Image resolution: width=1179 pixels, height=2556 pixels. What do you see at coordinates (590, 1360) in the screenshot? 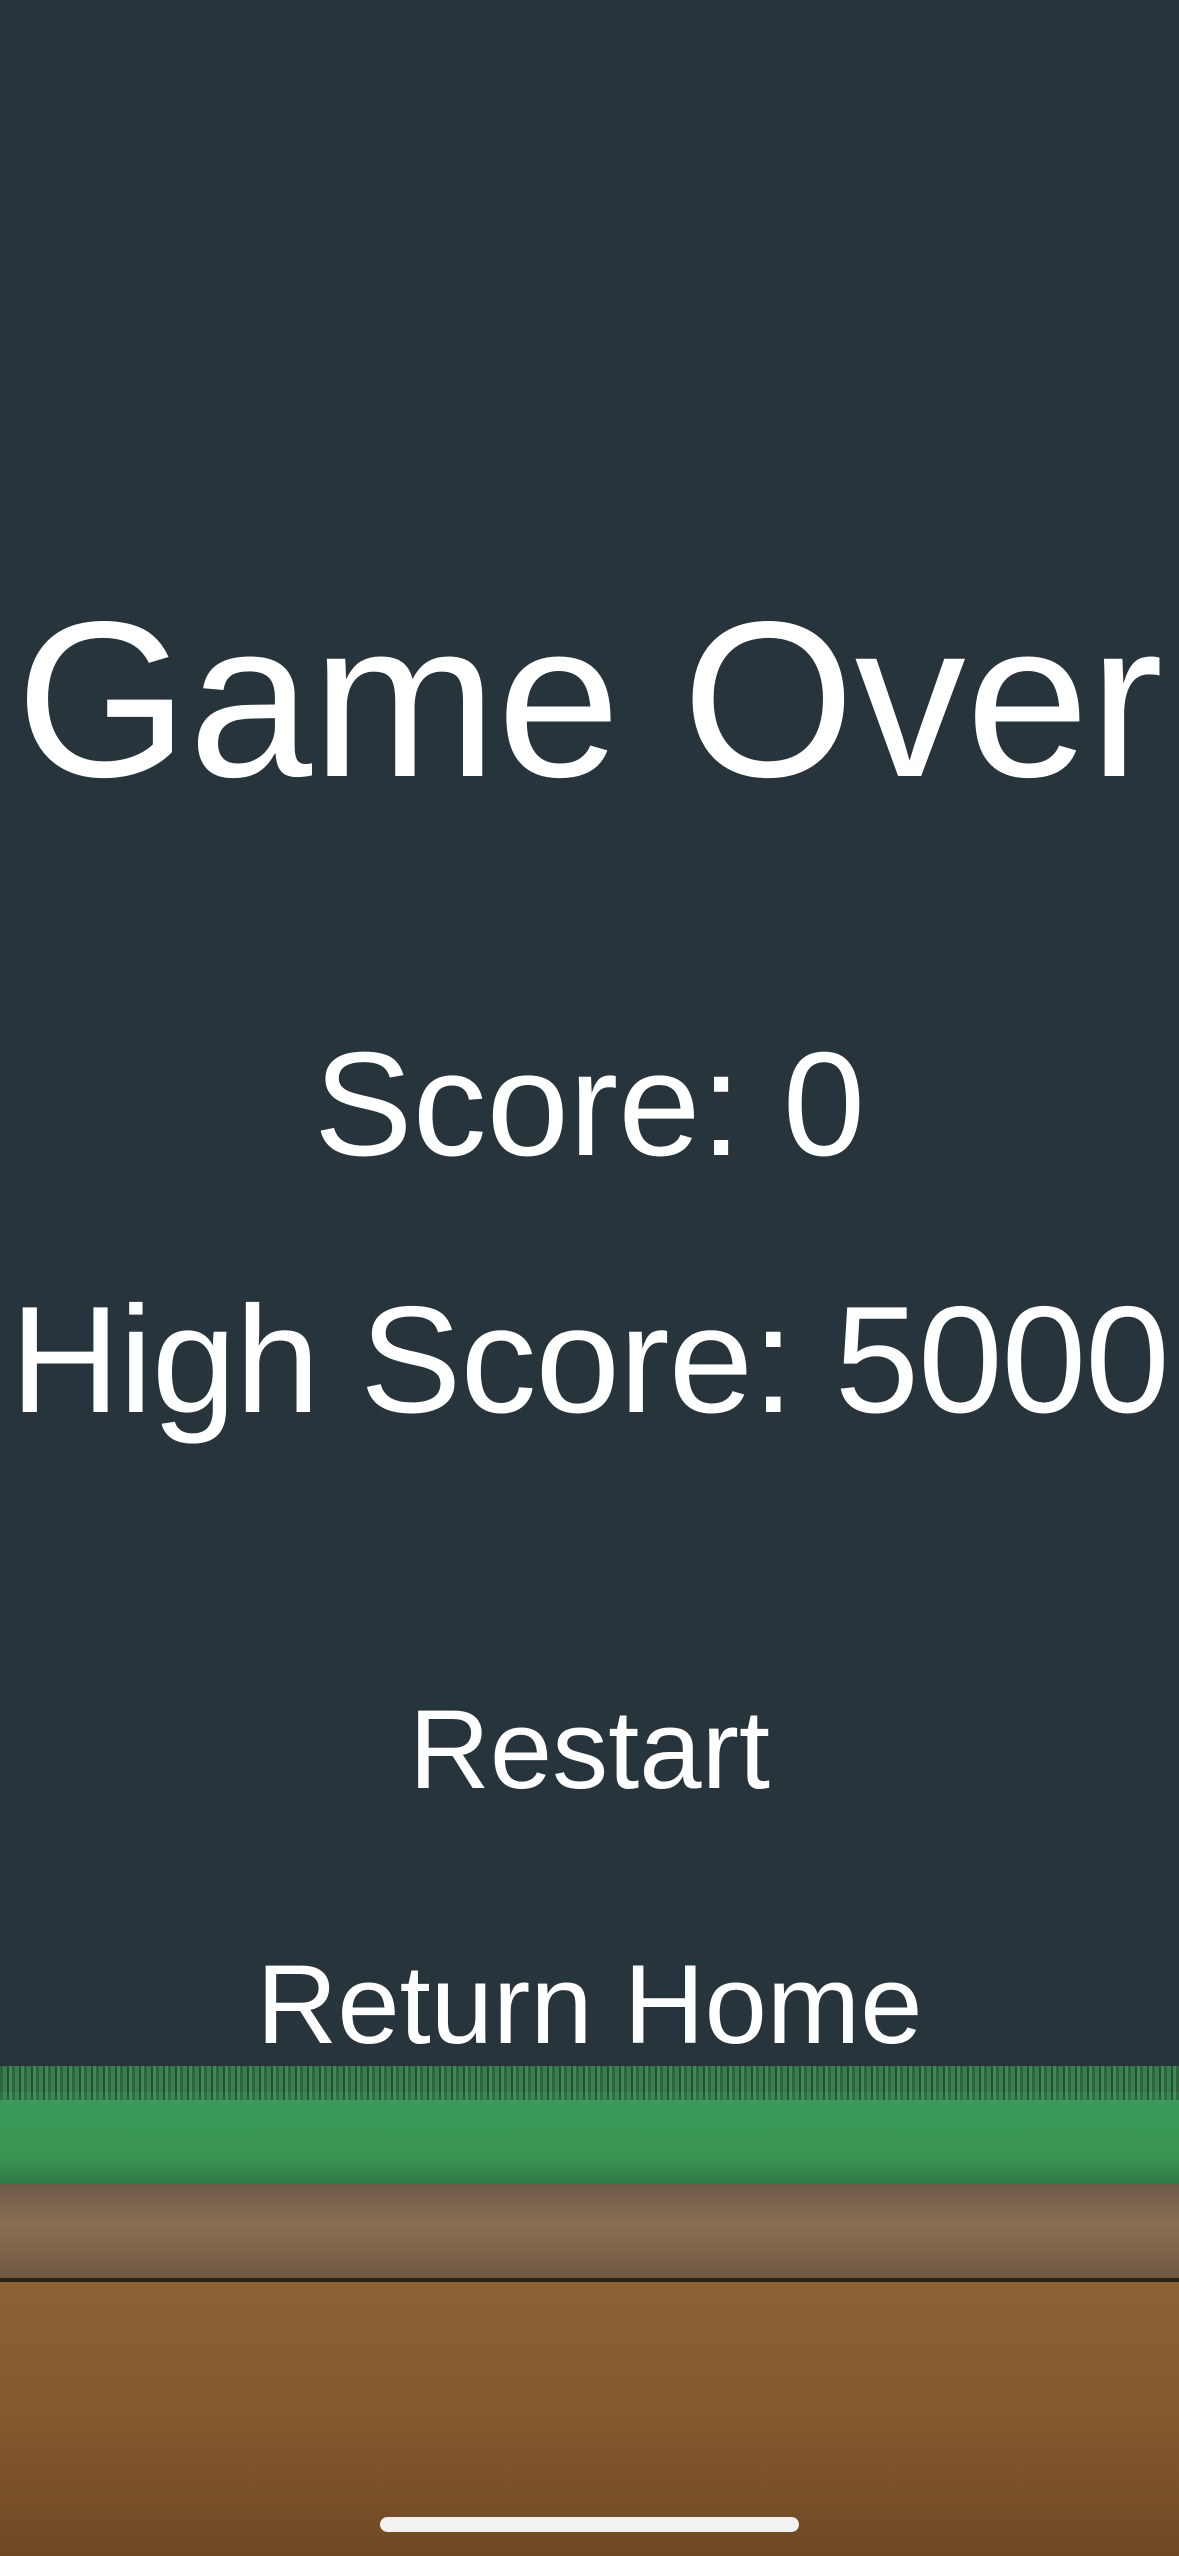
I see `high-score-label: High Score: 5000` at bounding box center [590, 1360].